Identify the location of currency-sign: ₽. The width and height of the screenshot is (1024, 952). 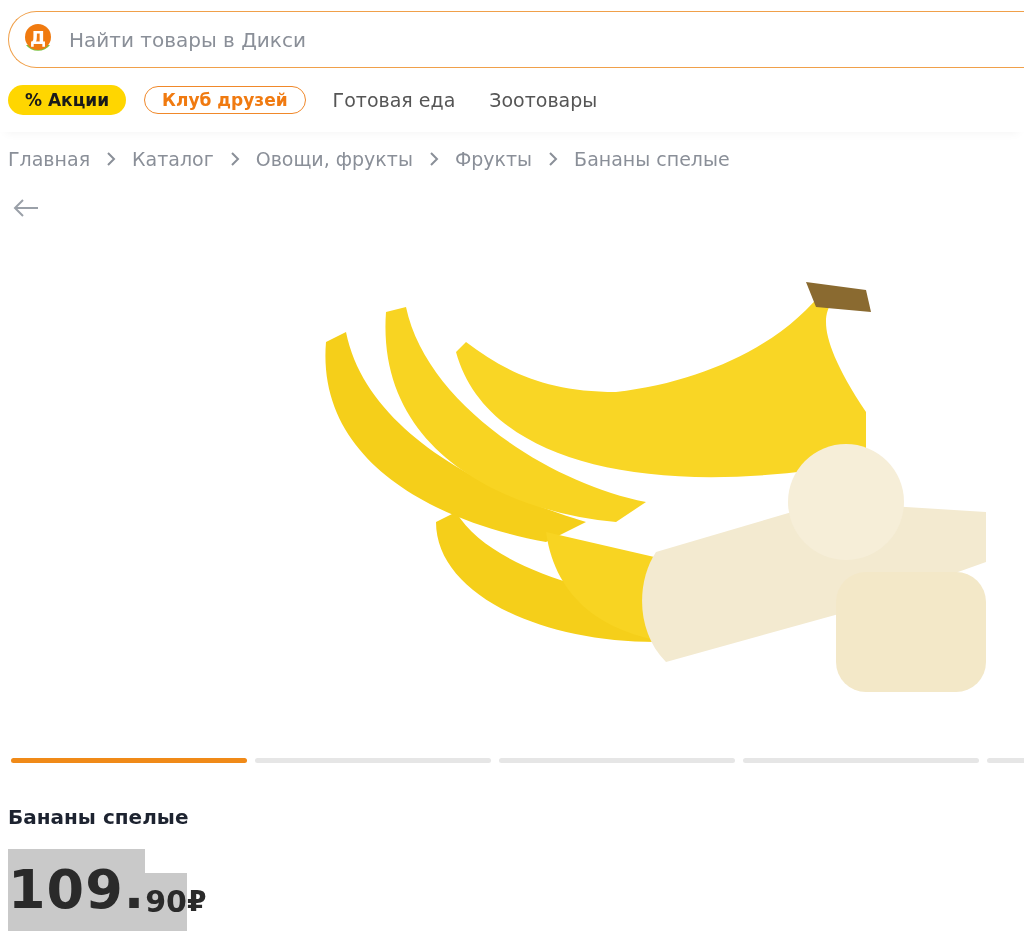
(197, 902).